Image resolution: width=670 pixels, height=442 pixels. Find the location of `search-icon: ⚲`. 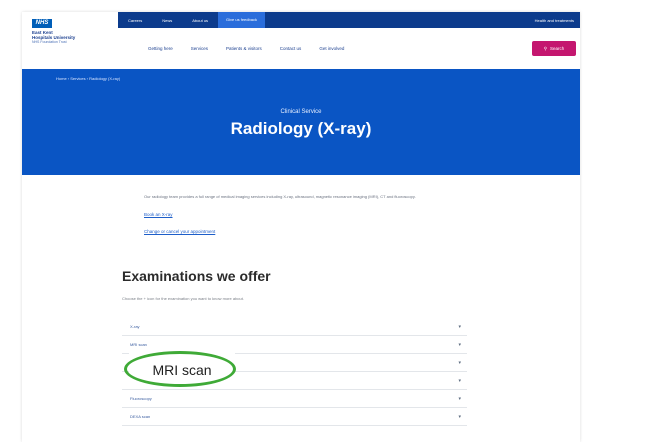

search-icon: ⚲ is located at coordinates (545, 48).